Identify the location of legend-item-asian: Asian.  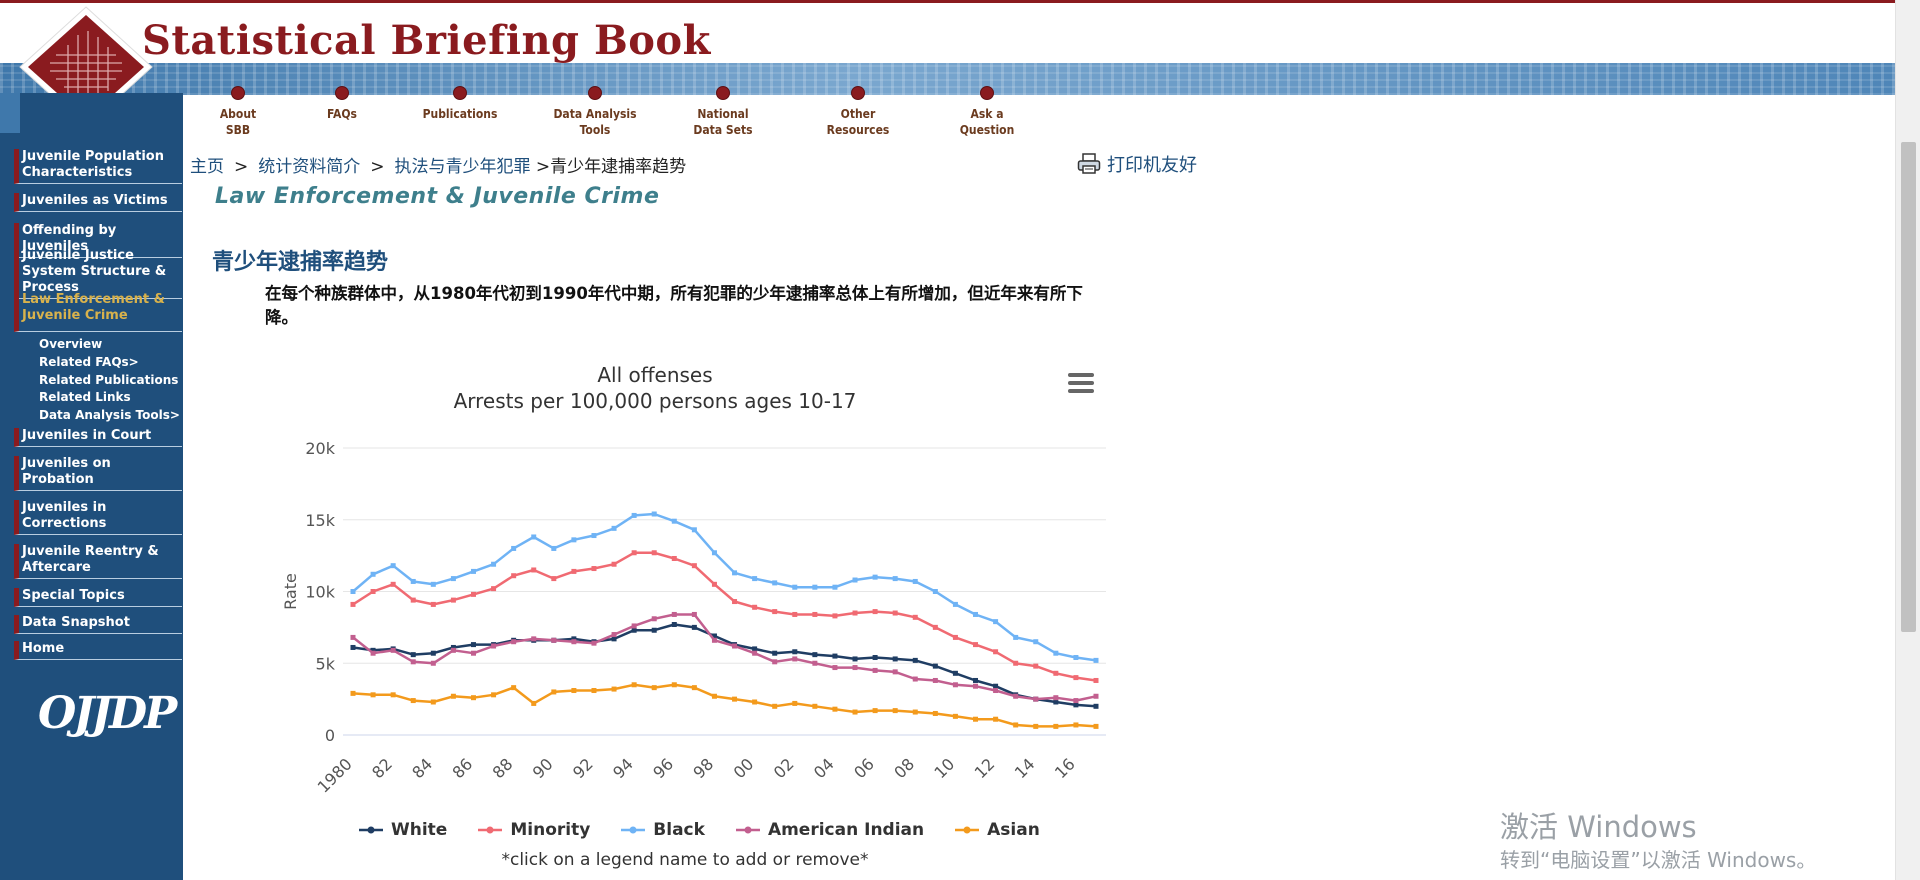
(997, 830).